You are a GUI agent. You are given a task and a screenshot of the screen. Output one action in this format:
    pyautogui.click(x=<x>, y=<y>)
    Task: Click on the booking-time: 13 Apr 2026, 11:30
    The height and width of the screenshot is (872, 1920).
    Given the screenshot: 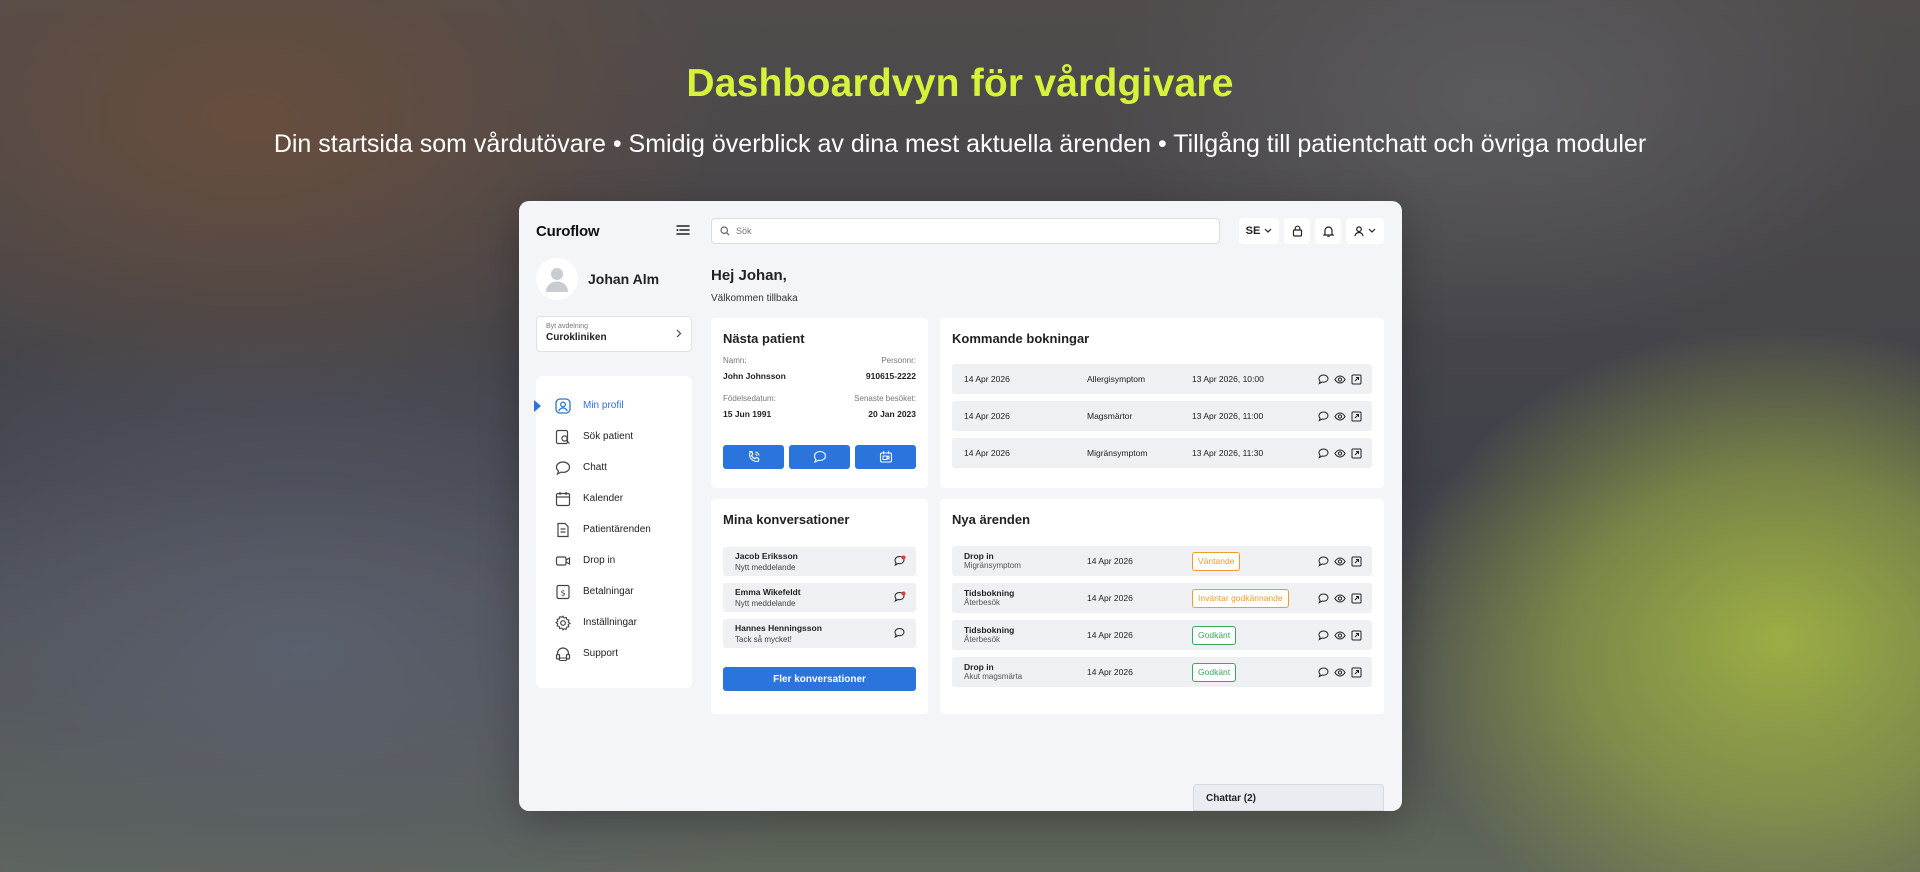 What is the action you would take?
    pyautogui.click(x=1228, y=453)
    